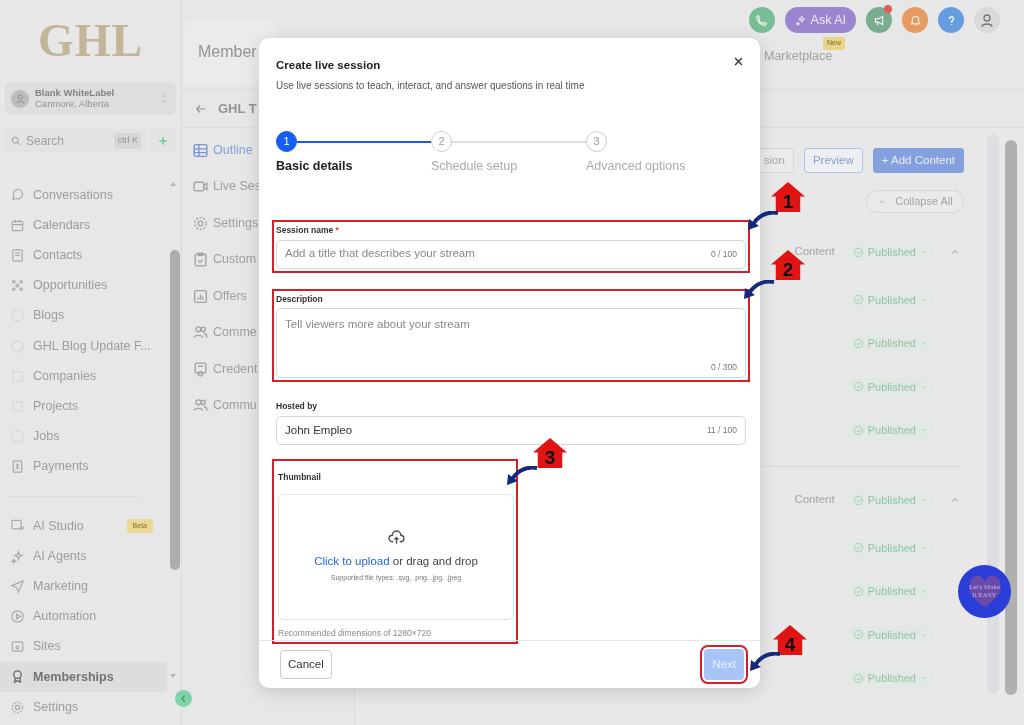 This screenshot has width=1024, height=725. What do you see at coordinates (337, 229) in the screenshot?
I see `required-mark: *` at bounding box center [337, 229].